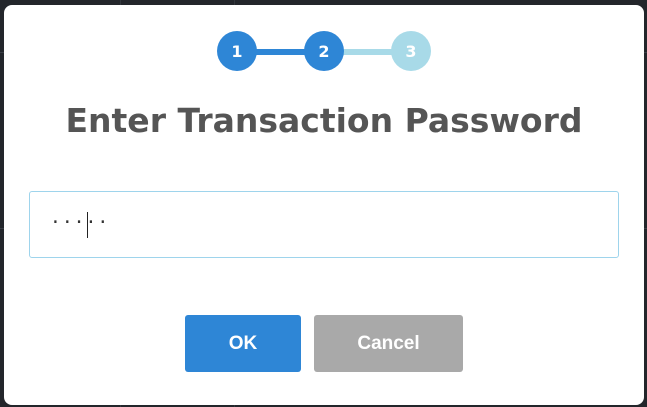  I want to click on password-masked-value: ·····, so click(80, 222).